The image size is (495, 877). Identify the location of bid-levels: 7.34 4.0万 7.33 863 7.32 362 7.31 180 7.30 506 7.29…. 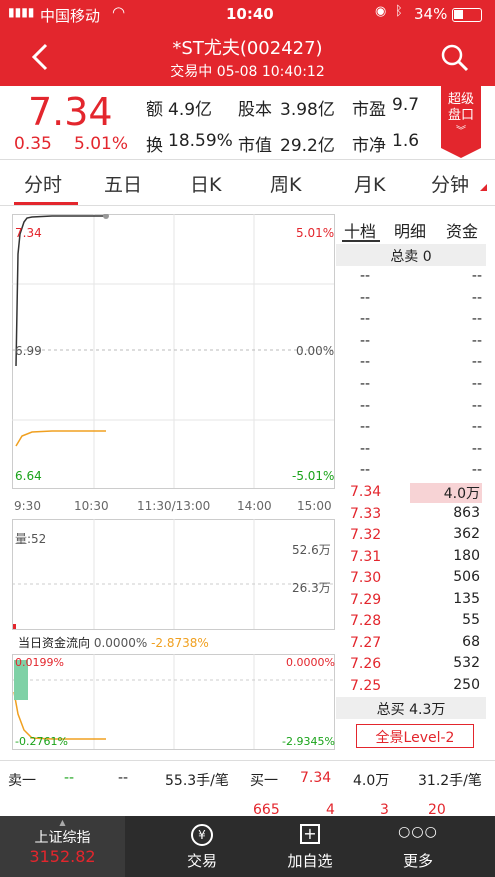
(411, 589).